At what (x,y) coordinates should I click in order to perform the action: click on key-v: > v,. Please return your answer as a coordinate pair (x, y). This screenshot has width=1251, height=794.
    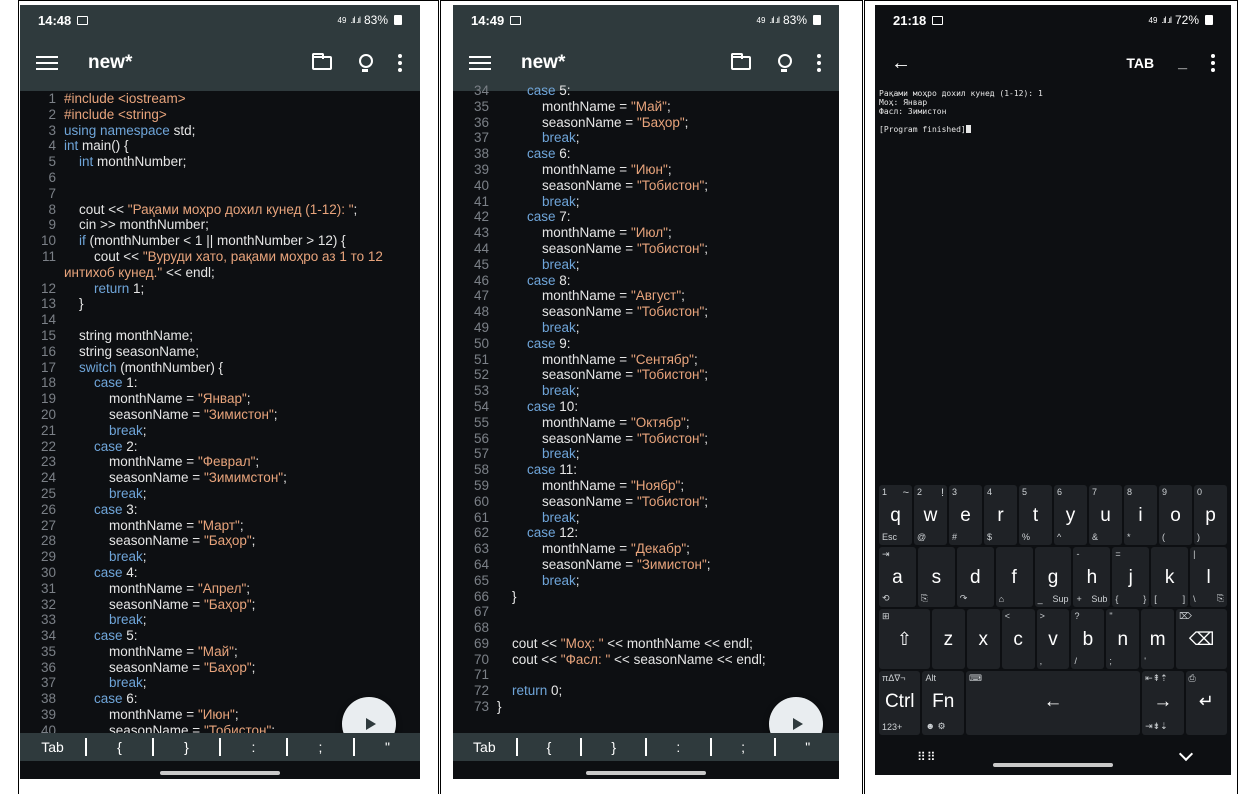
    Looking at the image, I should click on (1053, 639).